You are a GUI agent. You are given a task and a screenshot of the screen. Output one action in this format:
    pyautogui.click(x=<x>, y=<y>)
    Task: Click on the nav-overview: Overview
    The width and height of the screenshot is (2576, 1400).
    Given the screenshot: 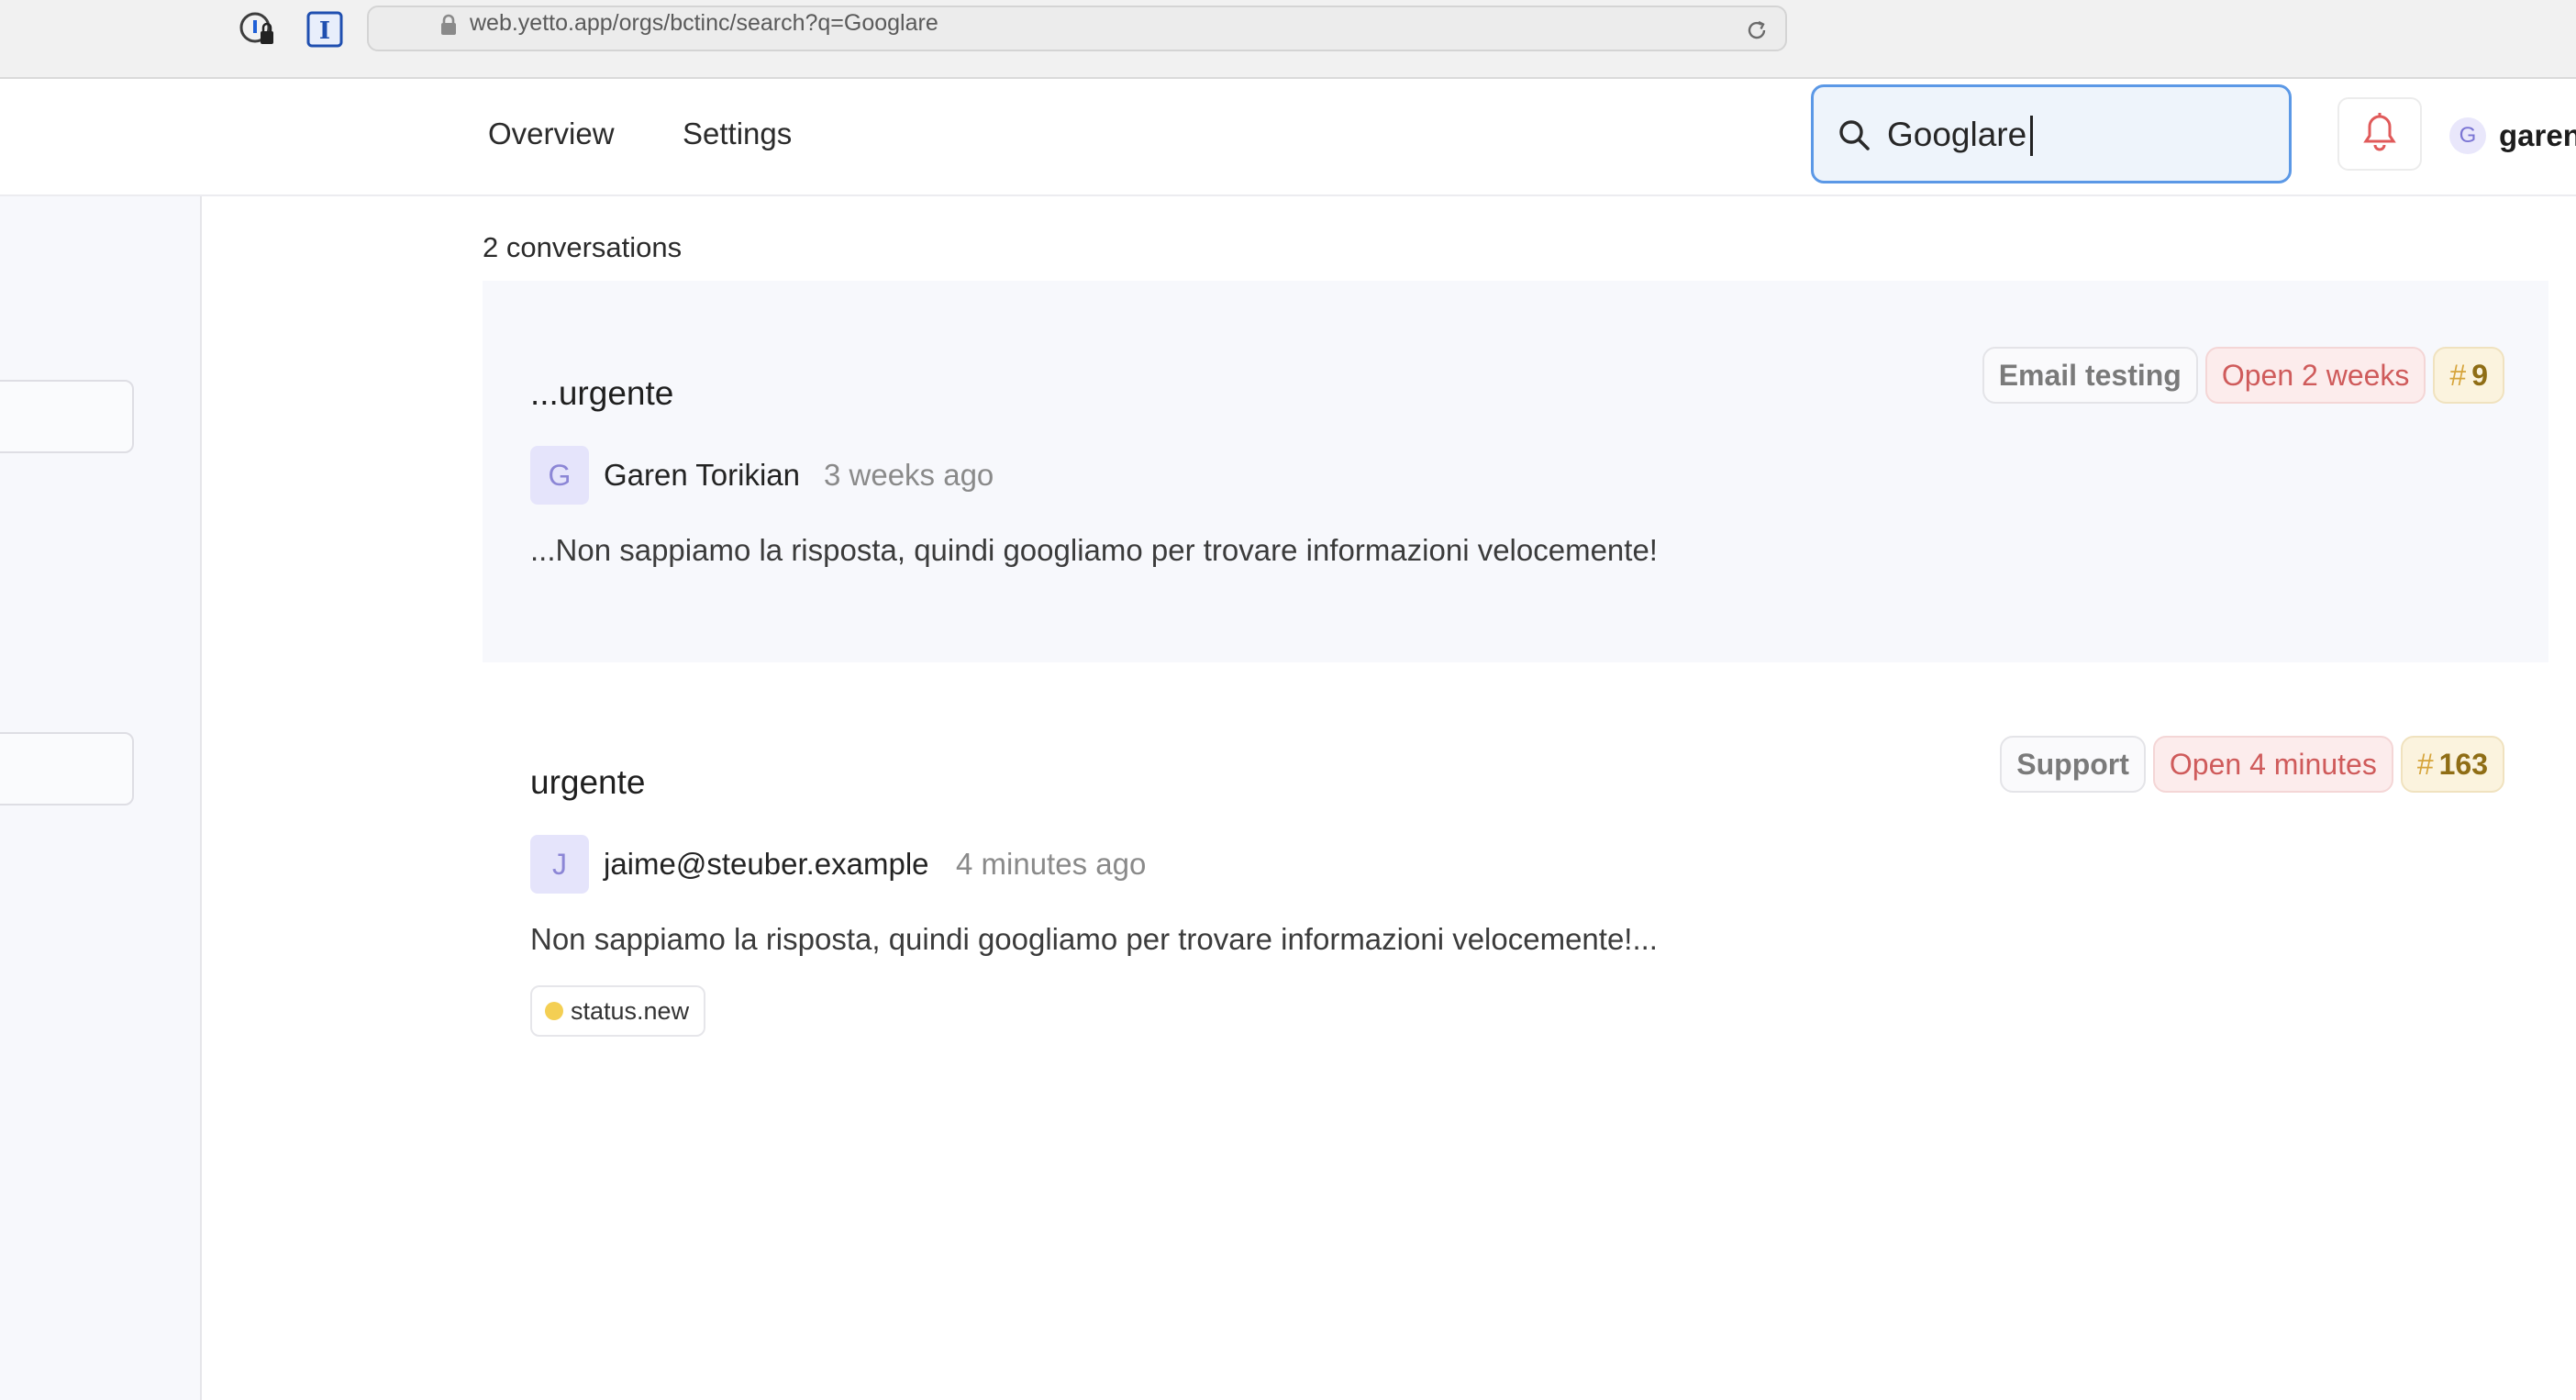 What is the action you would take?
    pyautogui.click(x=551, y=134)
    